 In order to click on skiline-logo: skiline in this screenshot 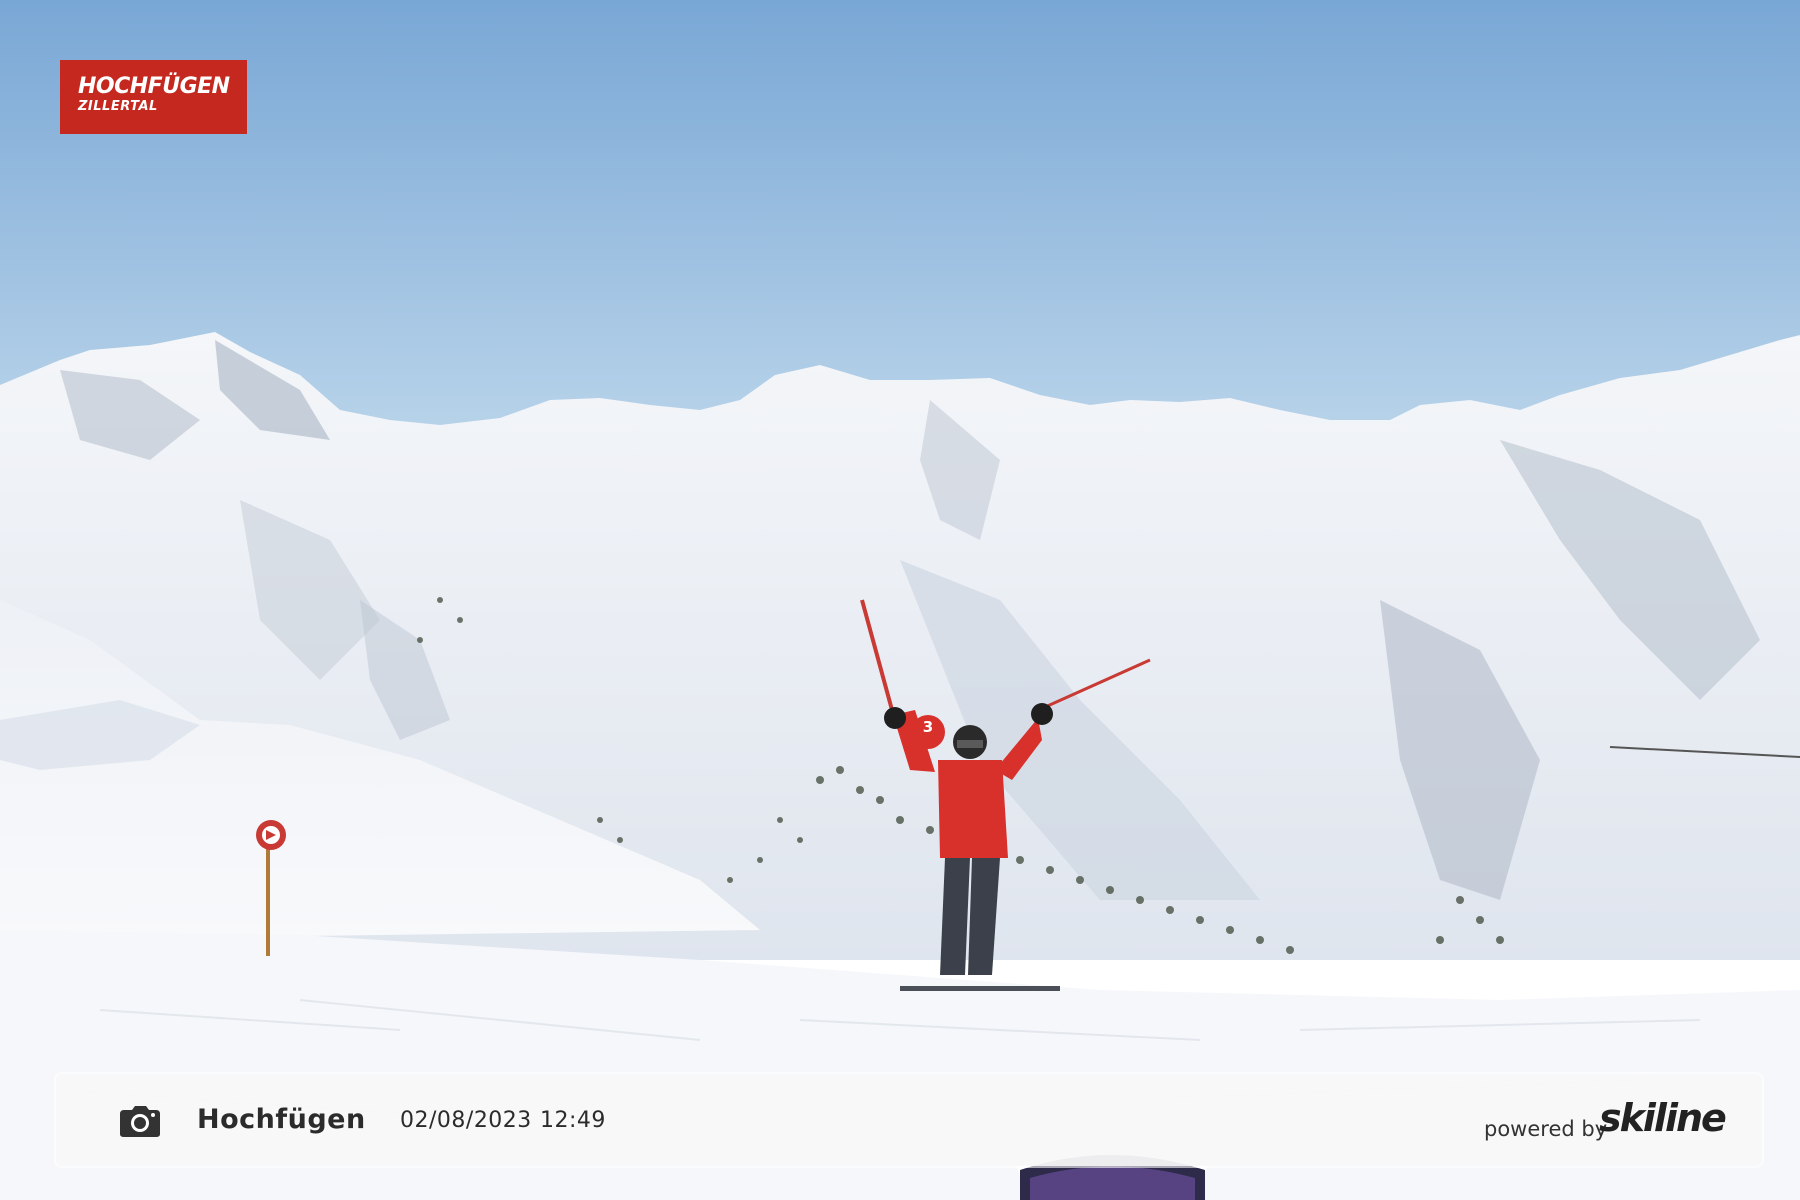, I will do `click(1663, 1118)`.